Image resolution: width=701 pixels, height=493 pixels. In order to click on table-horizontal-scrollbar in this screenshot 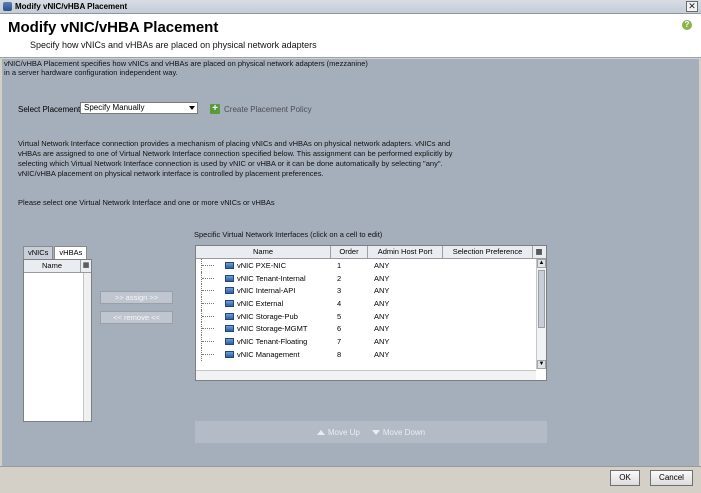, I will do `click(366, 375)`.